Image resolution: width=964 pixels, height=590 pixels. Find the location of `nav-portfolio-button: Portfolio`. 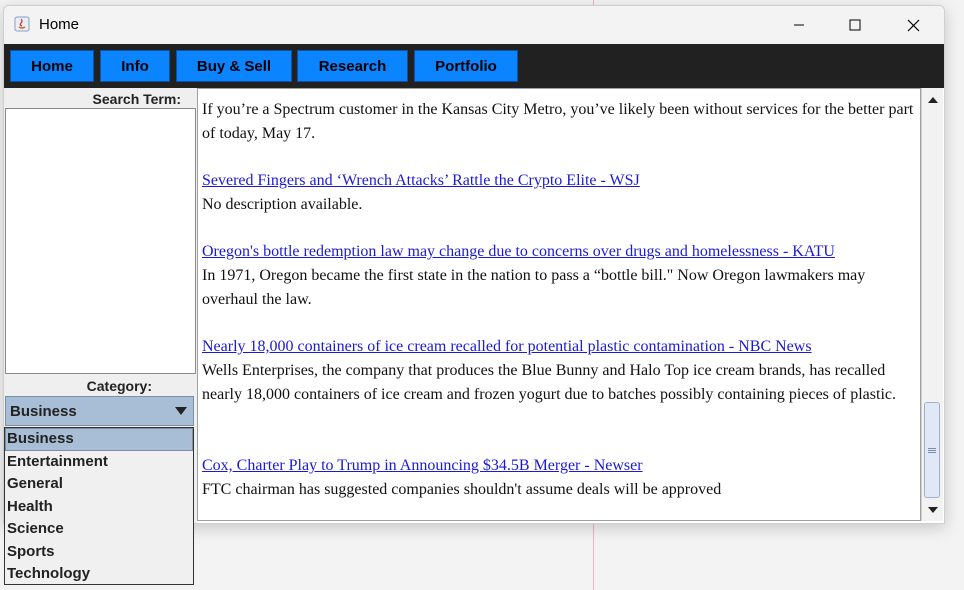

nav-portfolio-button: Portfolio is located at coordinates (466, 66).